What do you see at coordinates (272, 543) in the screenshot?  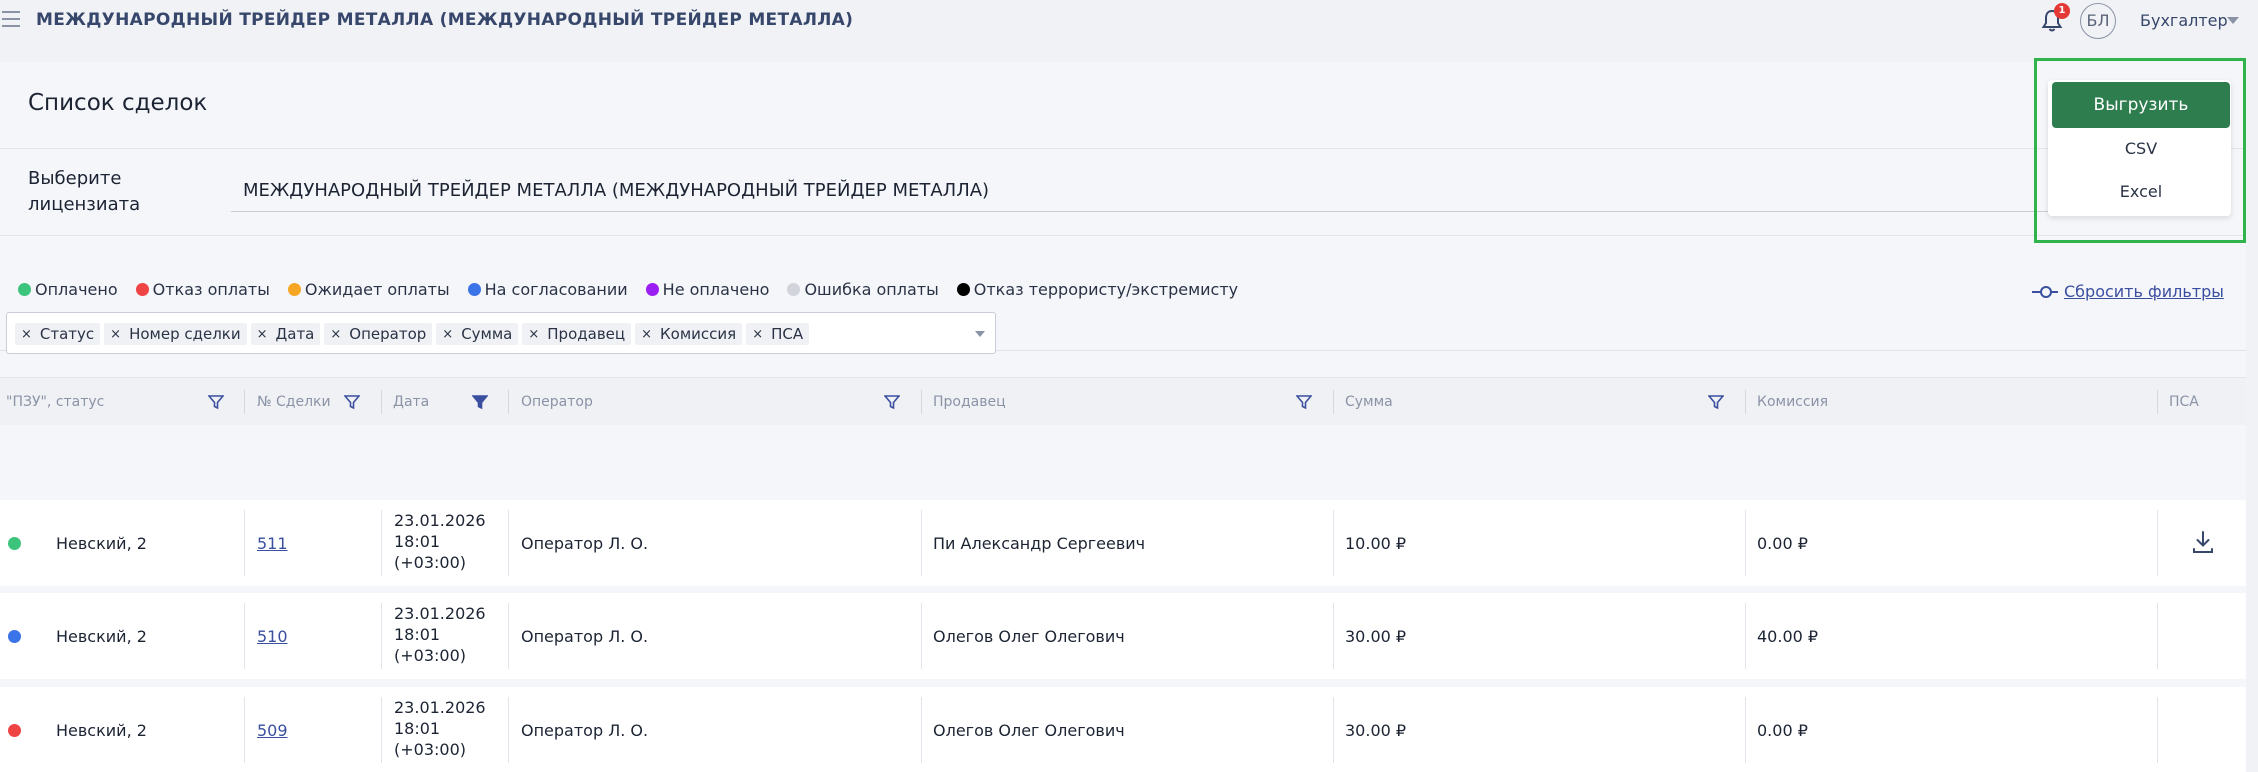 I see `deal-number-link: 511` at bounding box center [272, 543].